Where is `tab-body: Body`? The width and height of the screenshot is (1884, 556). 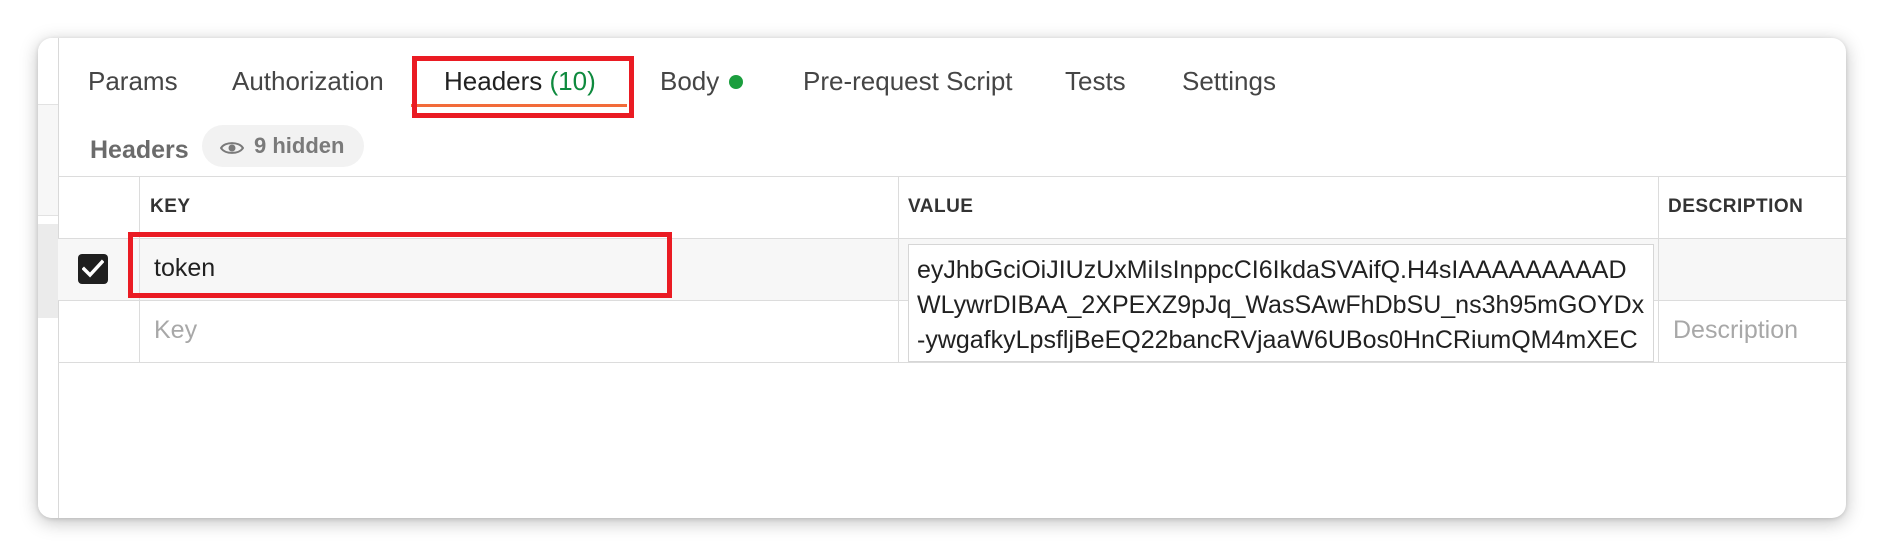
tab-body: Body is located at coordinates (702, 81).